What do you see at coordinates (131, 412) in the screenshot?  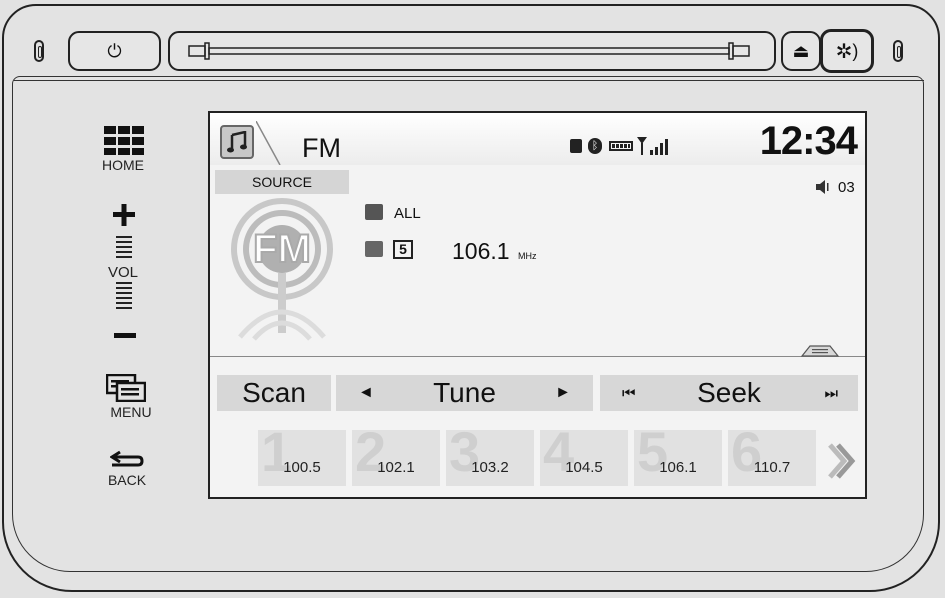 I see `menu-label: MENU` at bounding box center [131, 412].